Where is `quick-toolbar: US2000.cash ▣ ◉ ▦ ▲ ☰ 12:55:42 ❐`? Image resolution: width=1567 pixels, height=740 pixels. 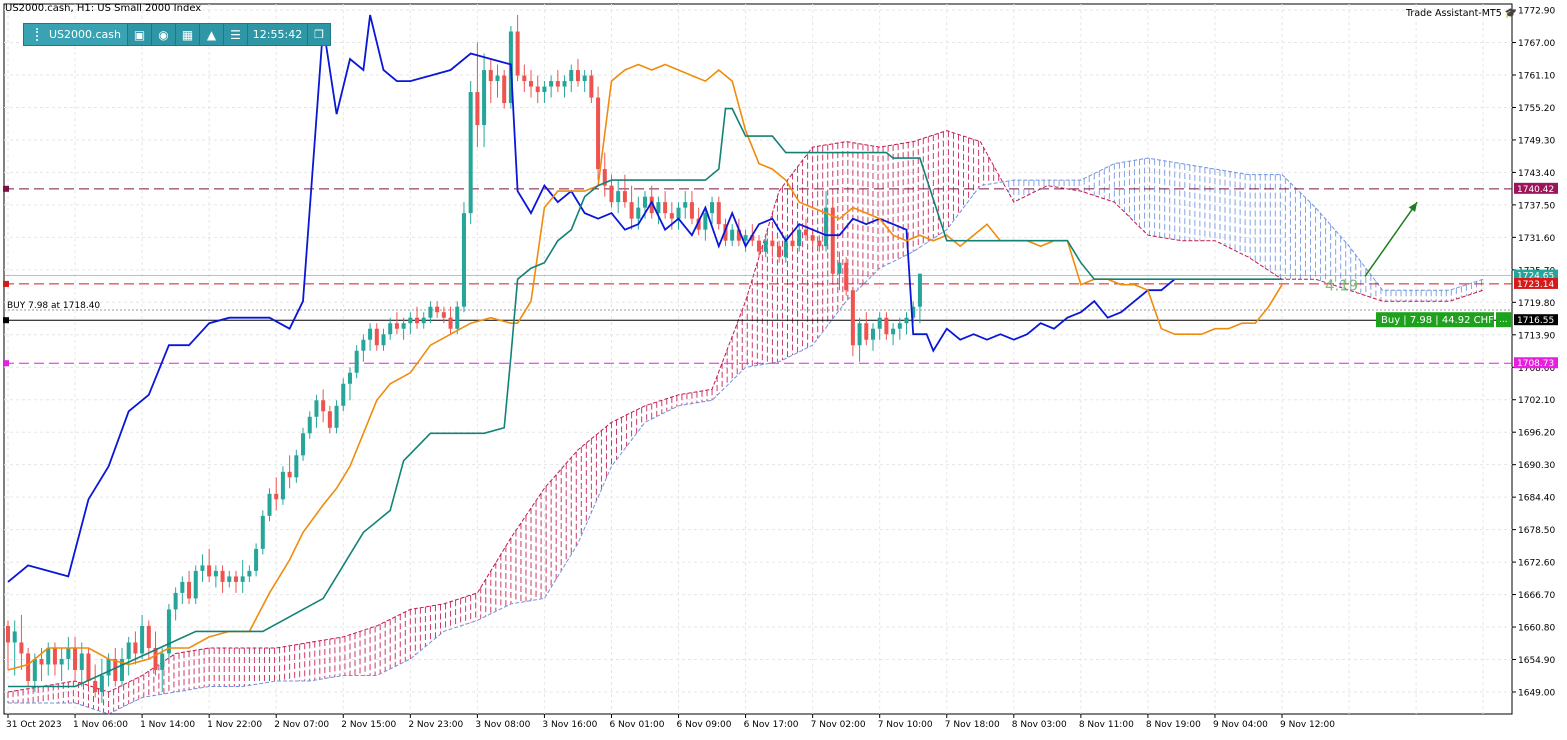
quick-toolbar: US2000.cash ▣ ◉ ▦ ▲ ☰ 12:55:42 ❐ is located at coordinates (177, 34).